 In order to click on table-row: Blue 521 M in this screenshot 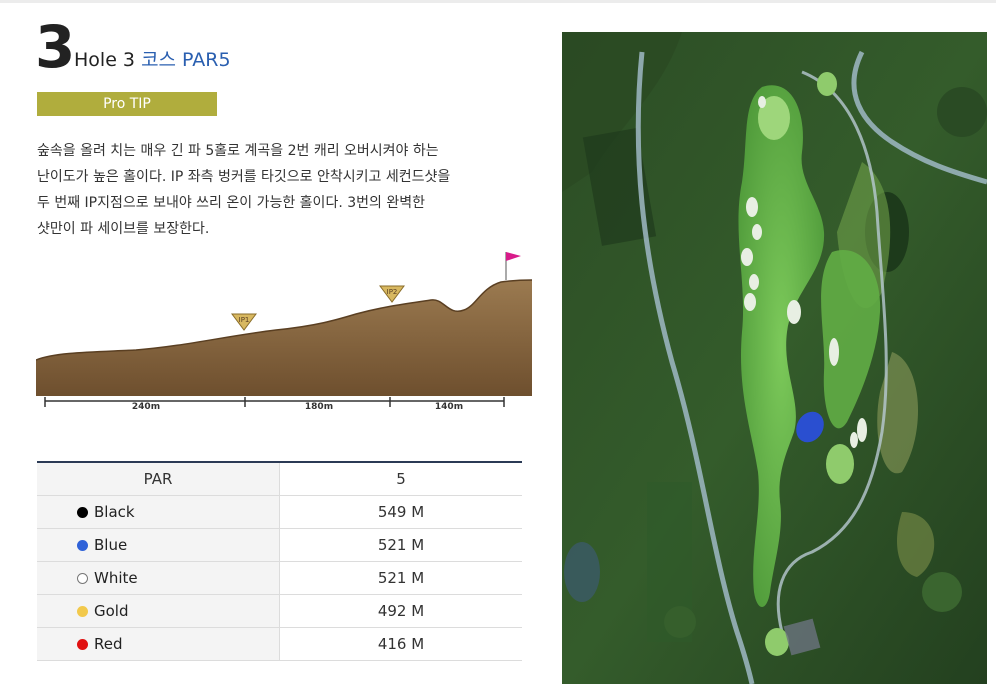, I will do `click(279, 545)`.